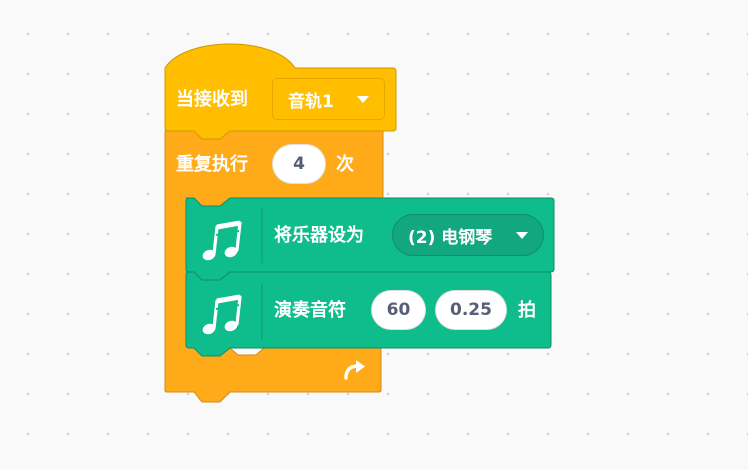 This screenshot has width=748, height=470. I want to click on instrument-dropdown: (2) 电钢琴, so click(468, 235).